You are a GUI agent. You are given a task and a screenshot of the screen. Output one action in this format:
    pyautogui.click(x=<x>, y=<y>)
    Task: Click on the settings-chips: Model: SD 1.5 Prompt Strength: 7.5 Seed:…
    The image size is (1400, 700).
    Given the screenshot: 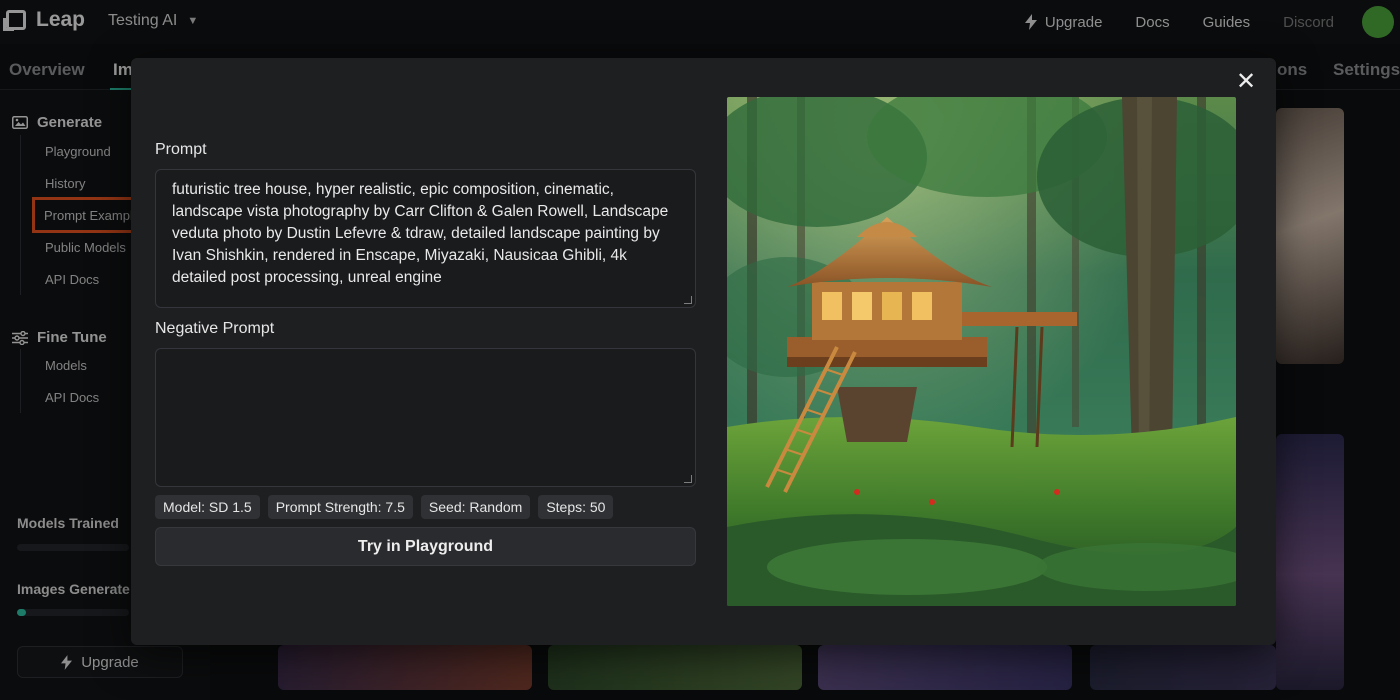 What is the action you would take?
    pyautogui.click(x=384, y=507)
    